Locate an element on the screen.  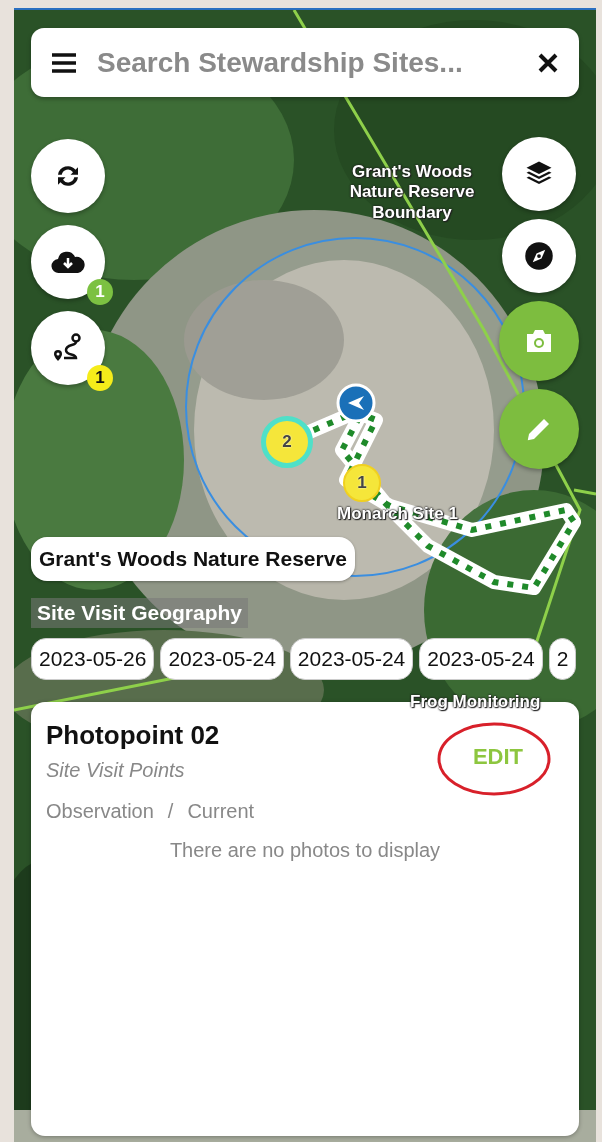
camera-icon is located at coordinates (539, 341).